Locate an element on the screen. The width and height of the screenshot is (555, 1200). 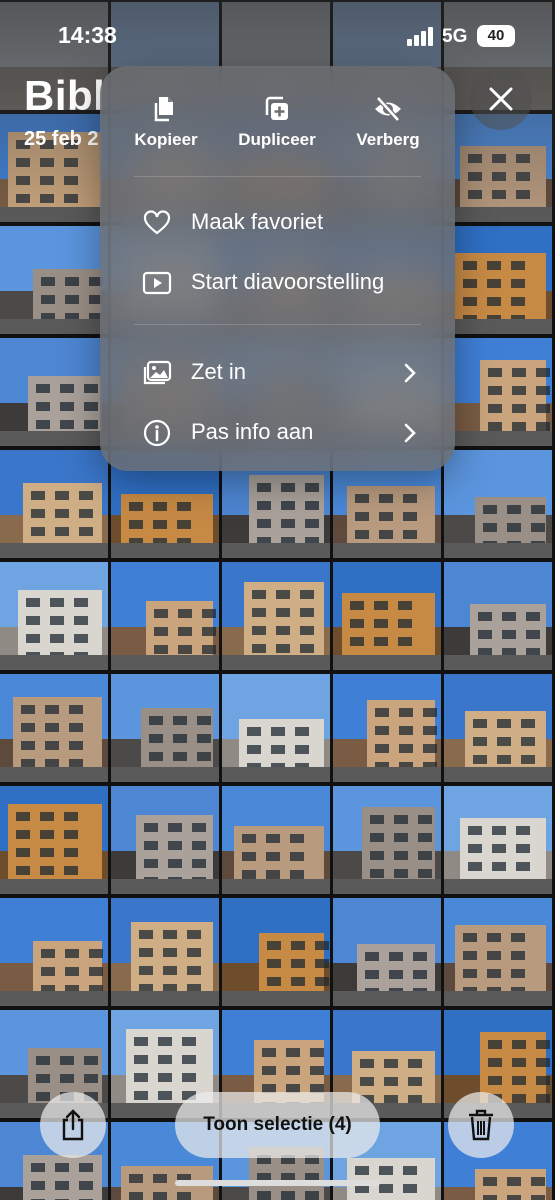
slideshow-item: Start diavoorstelling is located at coordinates (277, 282).